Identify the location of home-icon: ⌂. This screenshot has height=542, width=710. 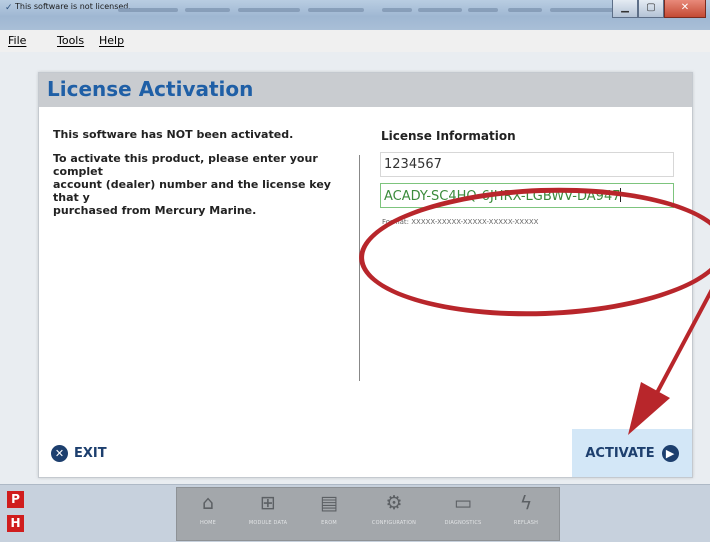
(208, 503).